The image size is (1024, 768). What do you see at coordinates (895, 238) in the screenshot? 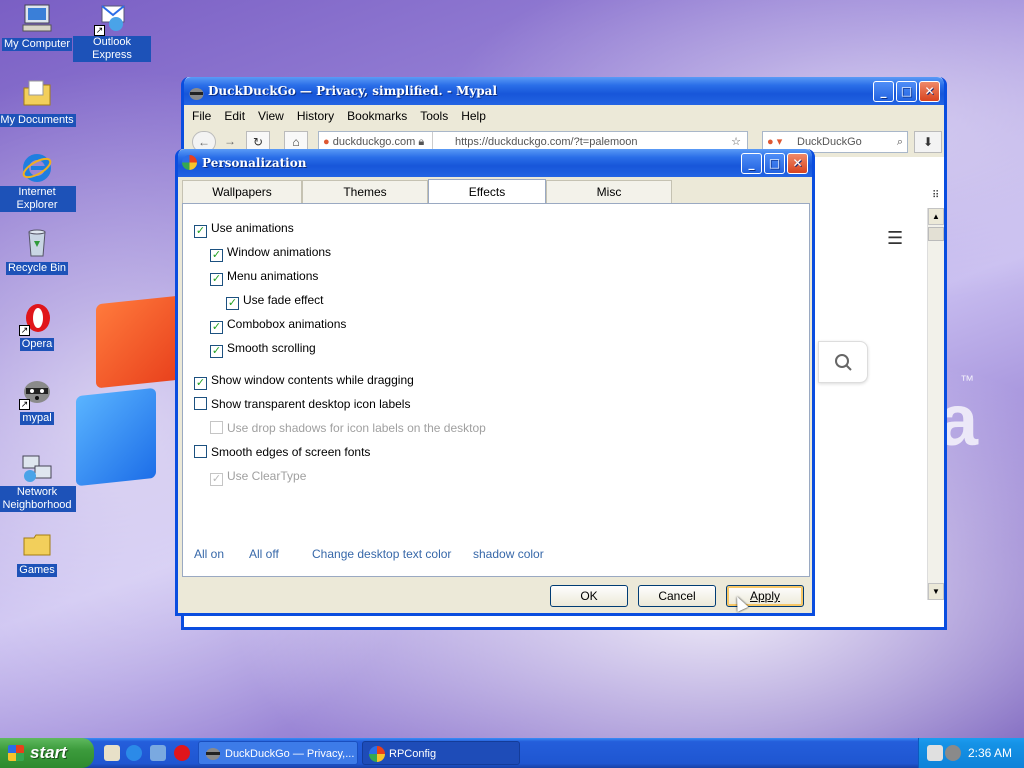
I see `hamburger-menu-icon: ☰` at bounding box center [895, 238].